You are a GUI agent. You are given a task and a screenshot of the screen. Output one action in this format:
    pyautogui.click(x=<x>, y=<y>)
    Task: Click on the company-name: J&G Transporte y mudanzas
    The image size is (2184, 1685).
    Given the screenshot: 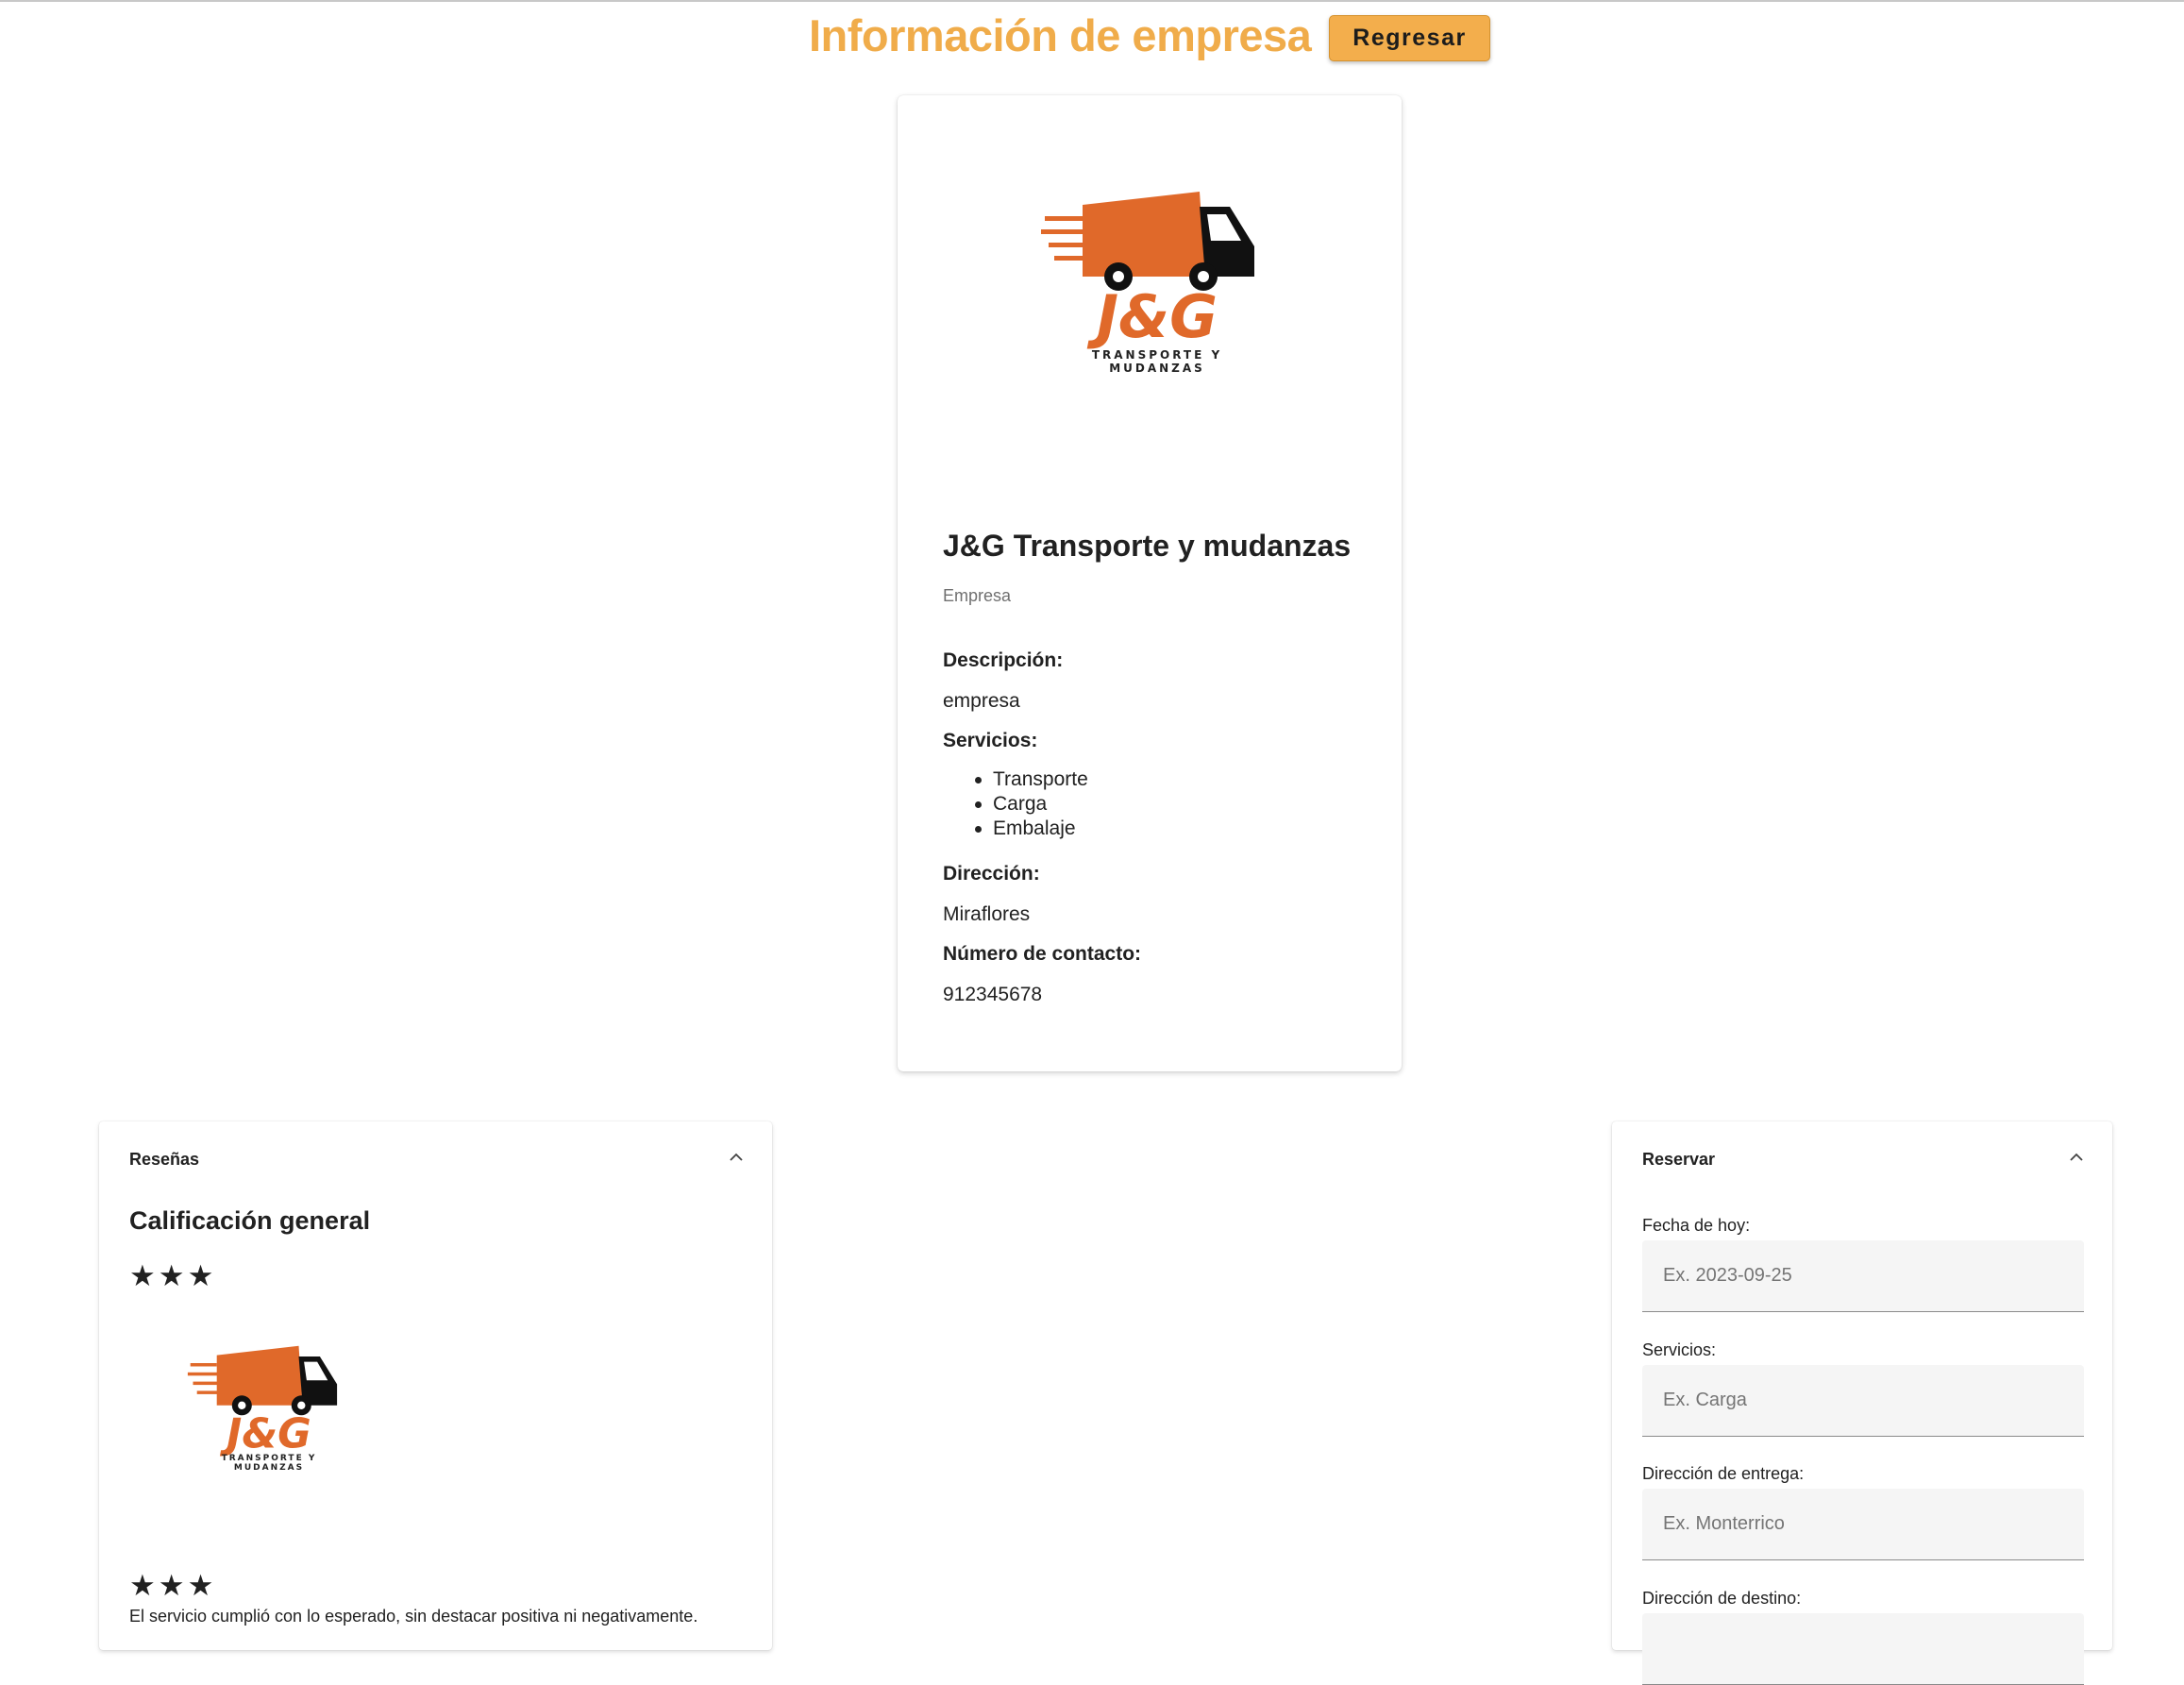 What is the action you would take?
    pyautogui.click(x=1147, y=546)
    